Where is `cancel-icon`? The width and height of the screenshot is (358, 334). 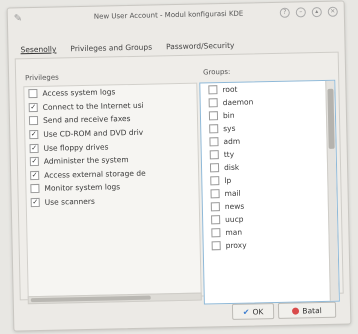 cancel-icon is located at coordinates (296, 311).